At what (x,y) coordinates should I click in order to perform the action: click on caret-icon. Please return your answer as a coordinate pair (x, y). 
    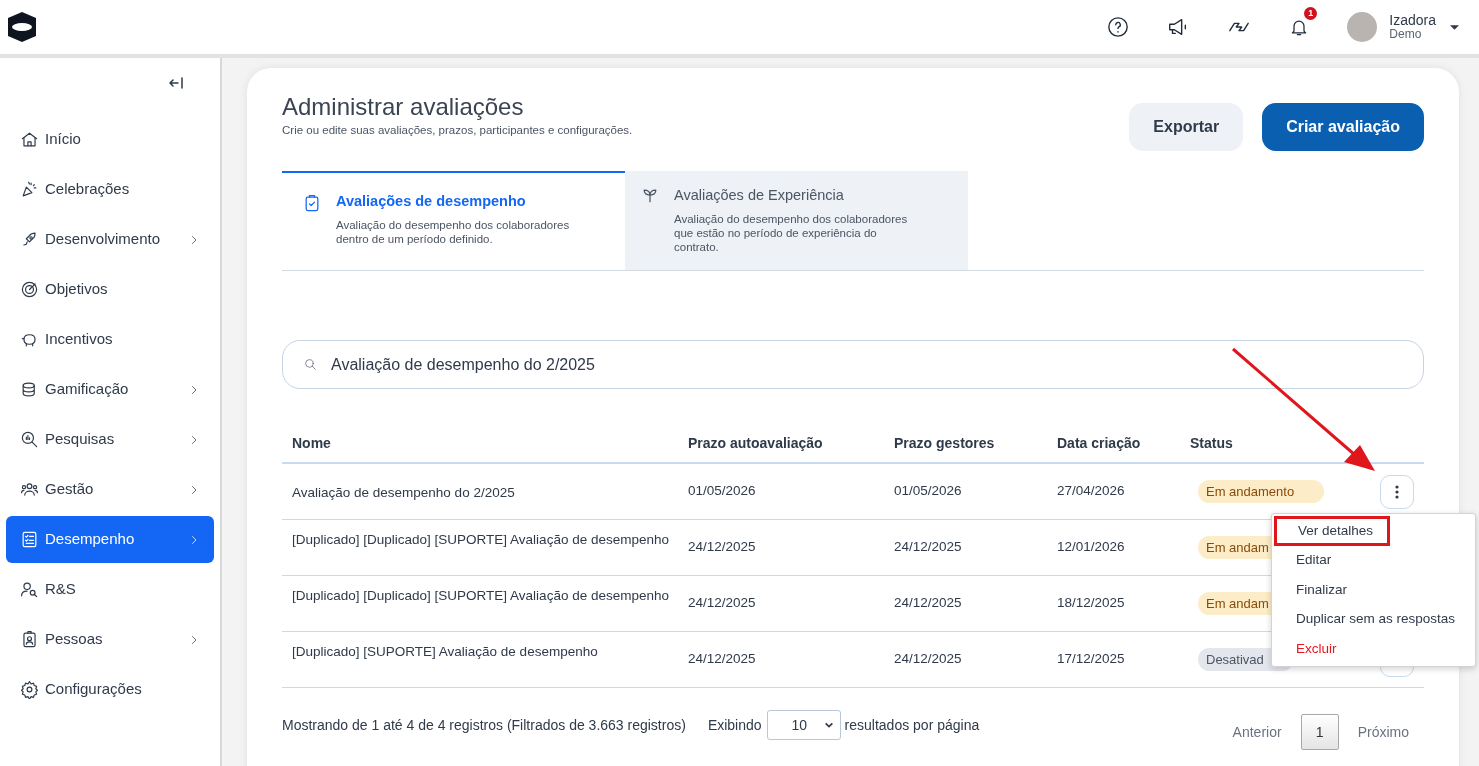
    Looking at the image, I should click on (1454, 27).